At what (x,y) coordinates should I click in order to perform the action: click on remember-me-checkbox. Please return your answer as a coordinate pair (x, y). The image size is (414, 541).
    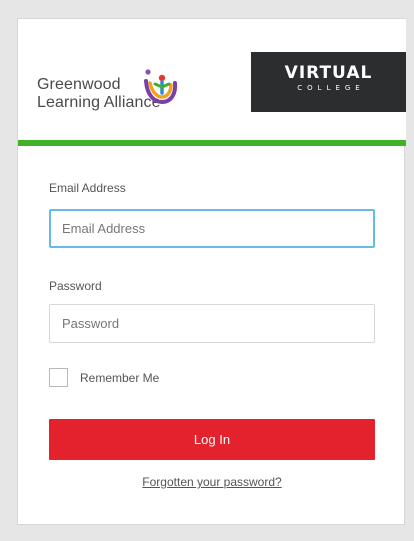
    Looking at the image, I should click on (58, 377).